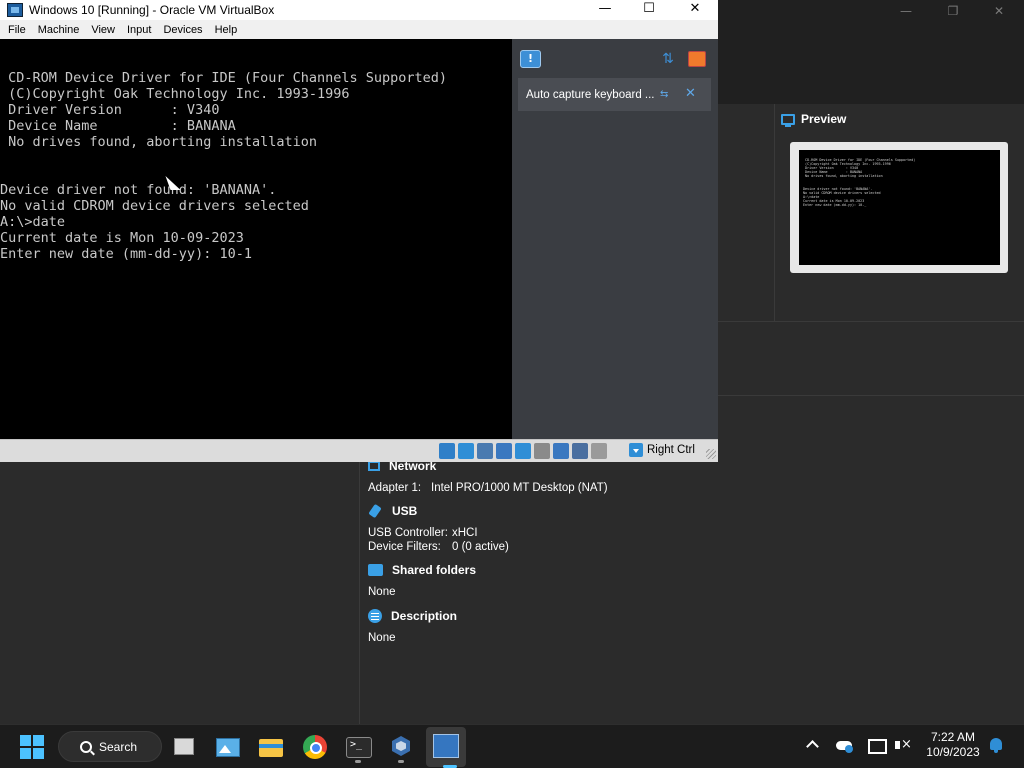 Image resolution: width=1024 pixels, height=768 pixels. What do you see at coordinates (824, 119) in the screenshot?
I see `preview-title: Preview` at bounding box center [824, 119].